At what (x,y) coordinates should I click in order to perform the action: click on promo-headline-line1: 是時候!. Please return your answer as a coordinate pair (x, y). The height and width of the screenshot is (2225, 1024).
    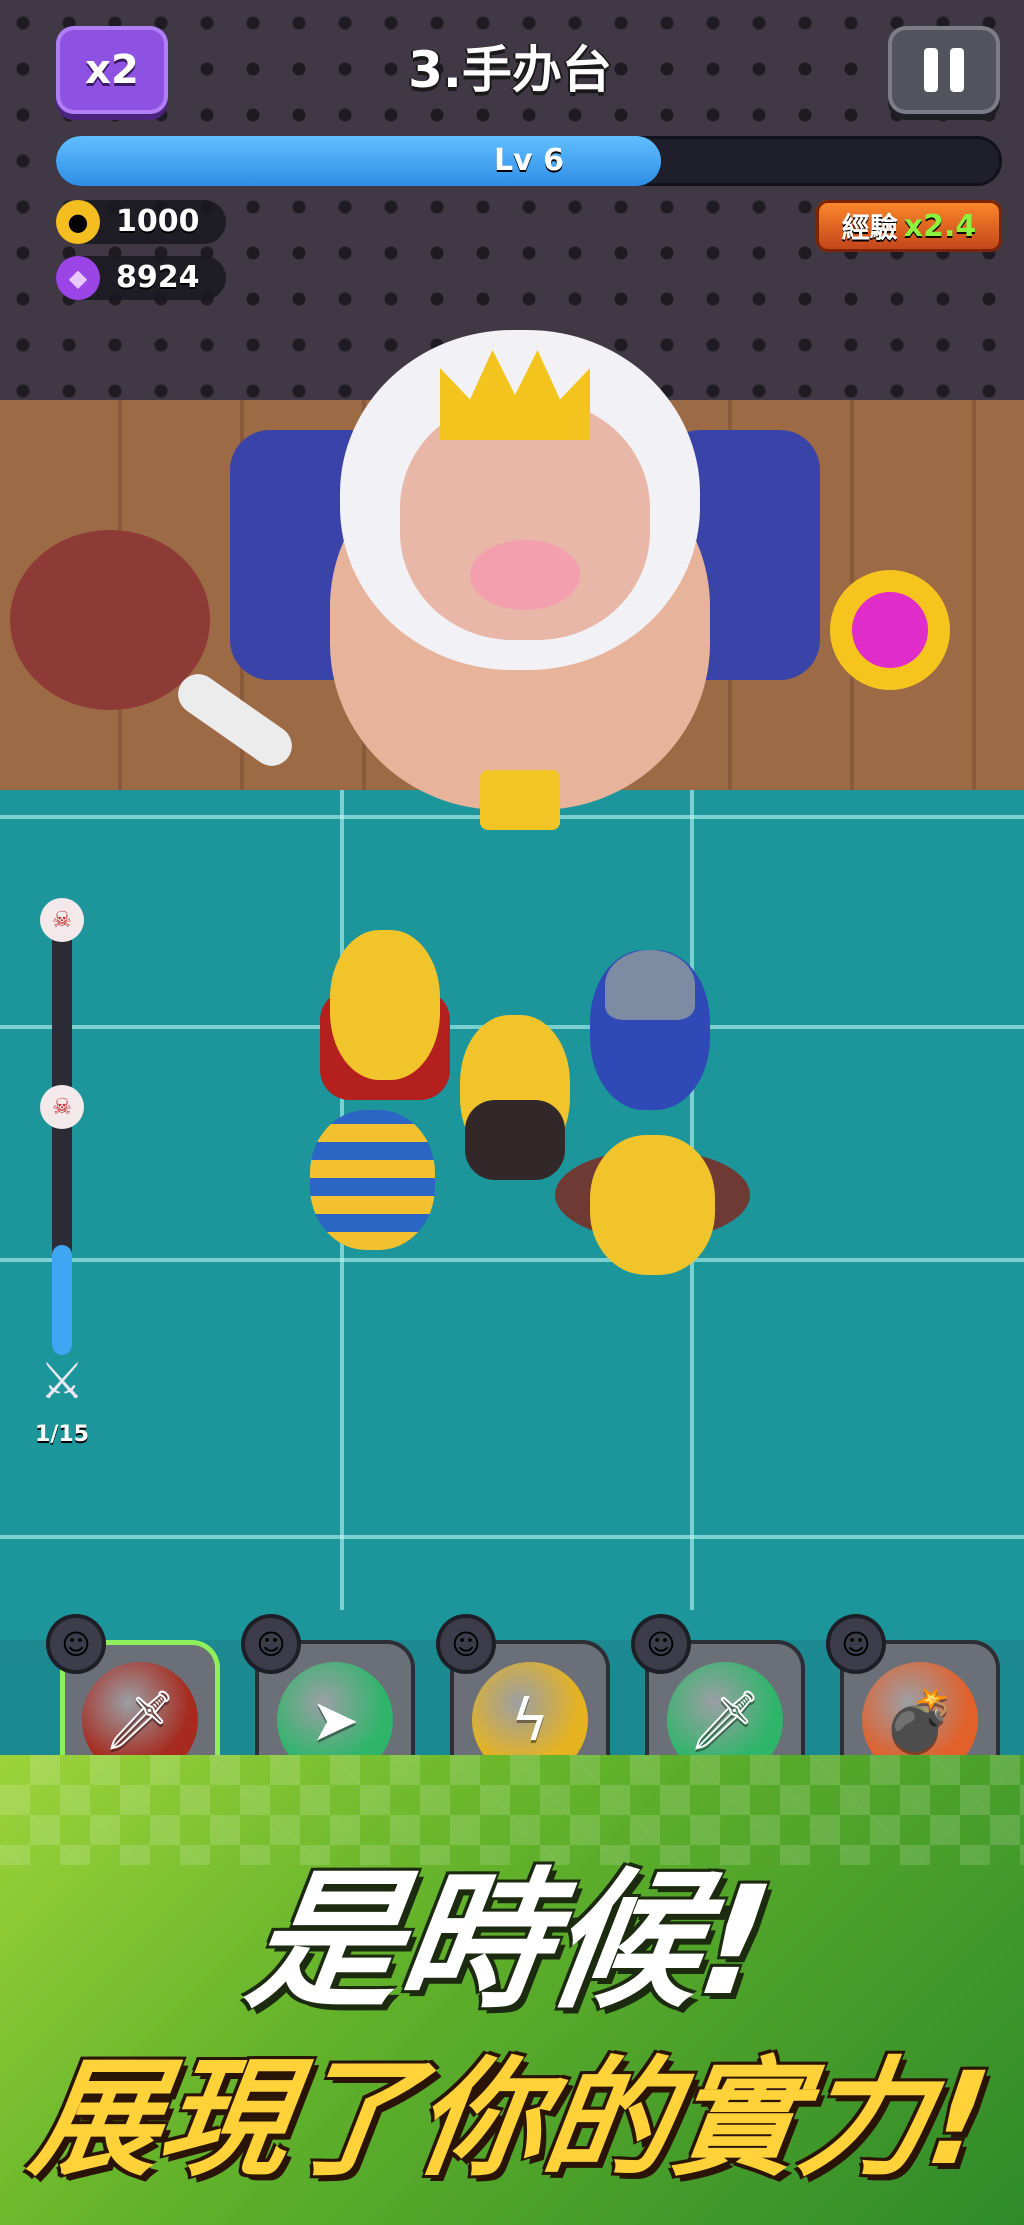
    Looking at the image, I should click on (510, 1942).